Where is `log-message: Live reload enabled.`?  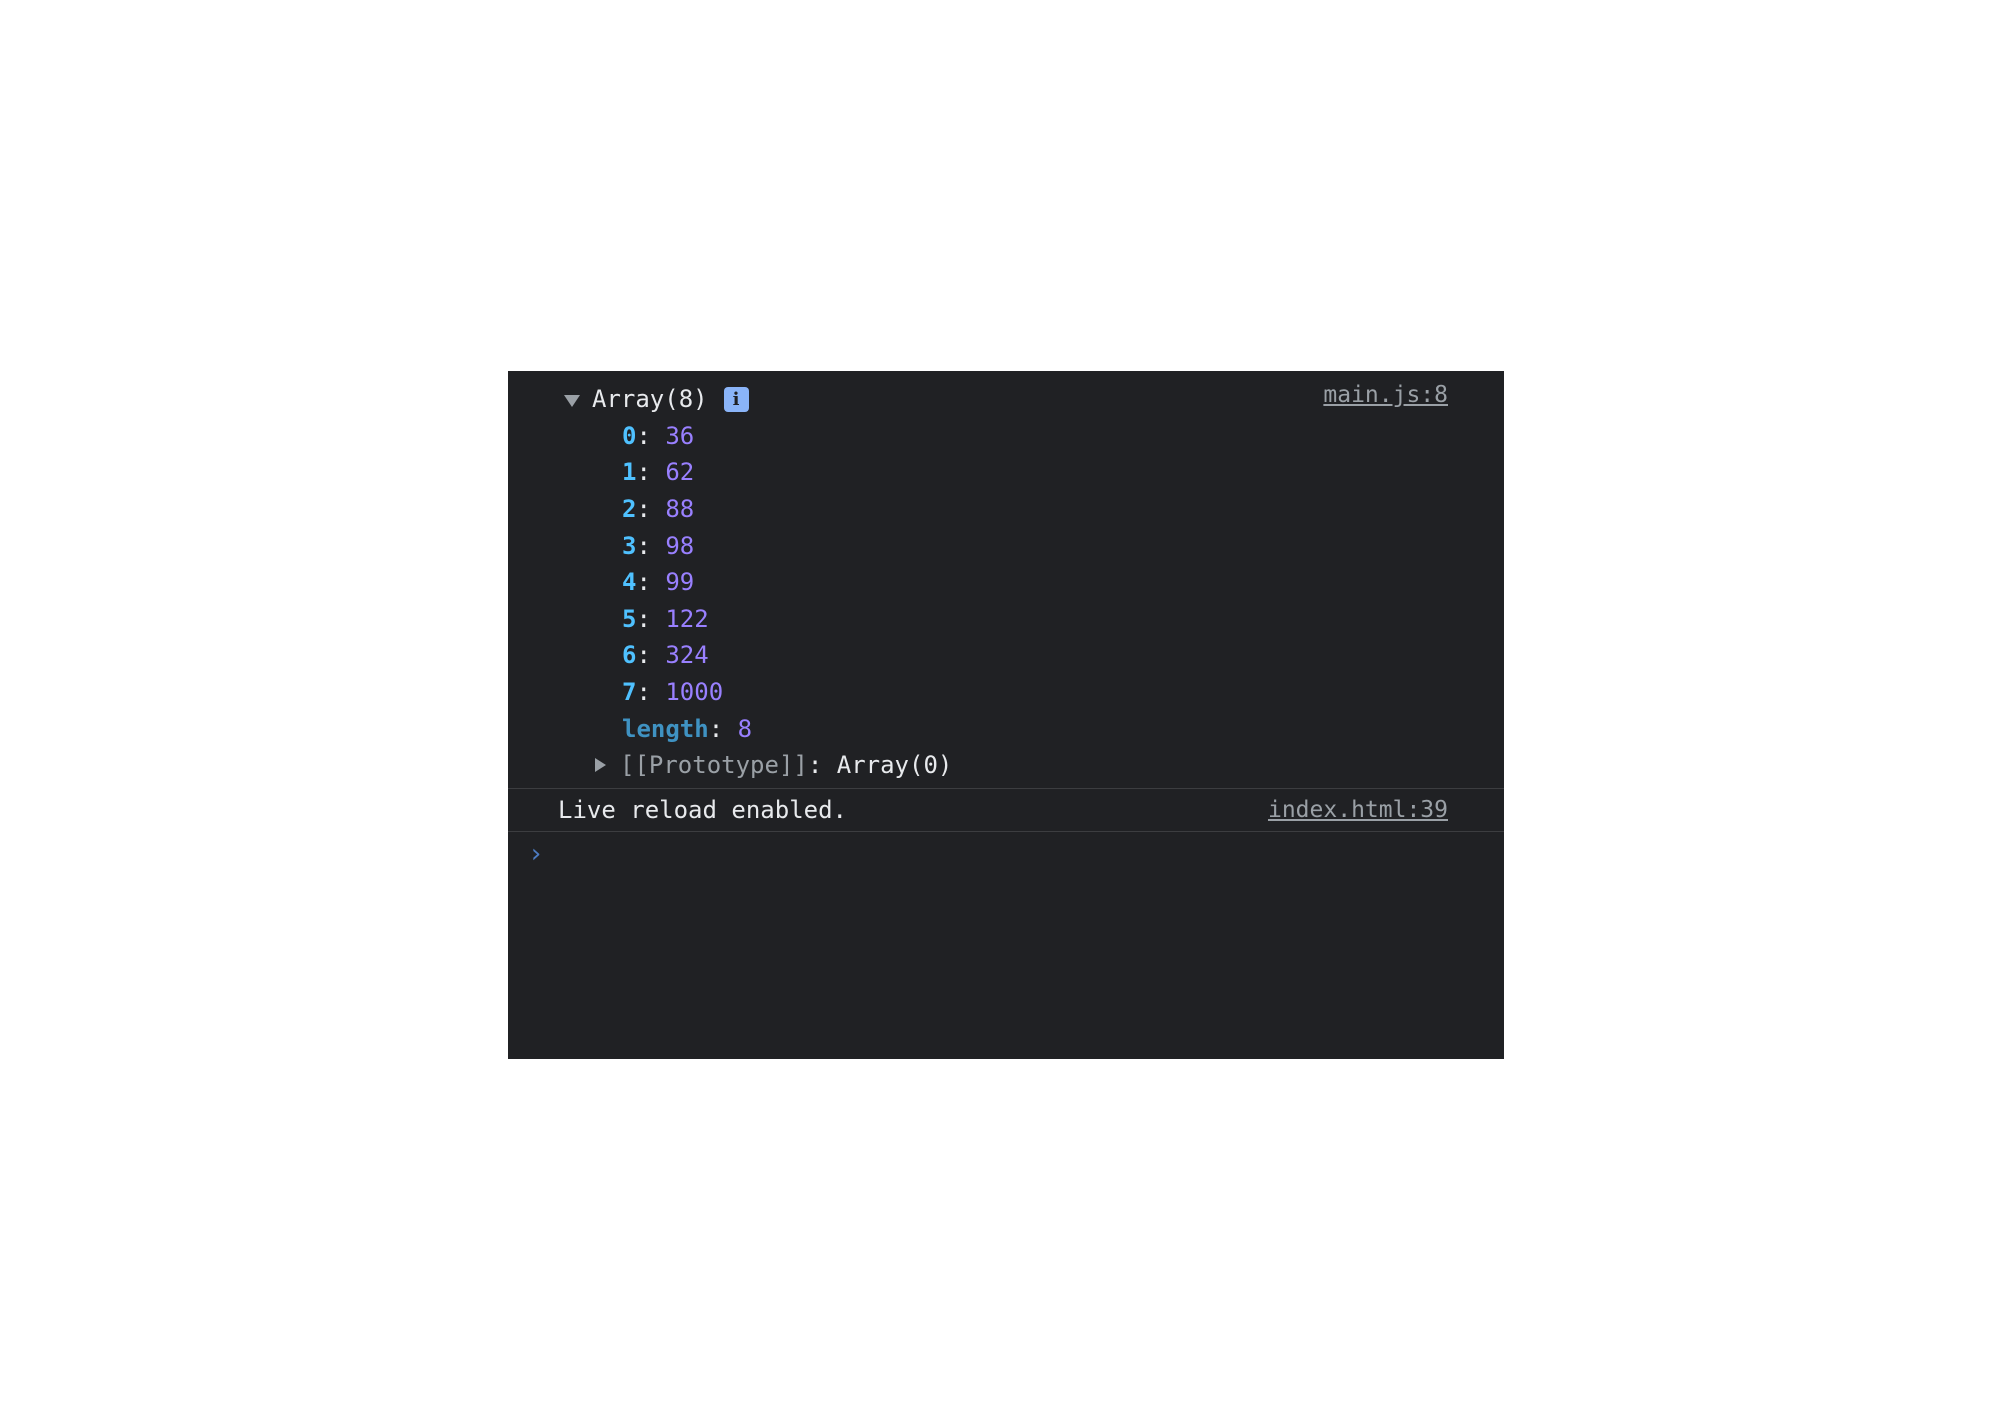 log-message: Live reload enabled. is located at coordinates (702, 809).